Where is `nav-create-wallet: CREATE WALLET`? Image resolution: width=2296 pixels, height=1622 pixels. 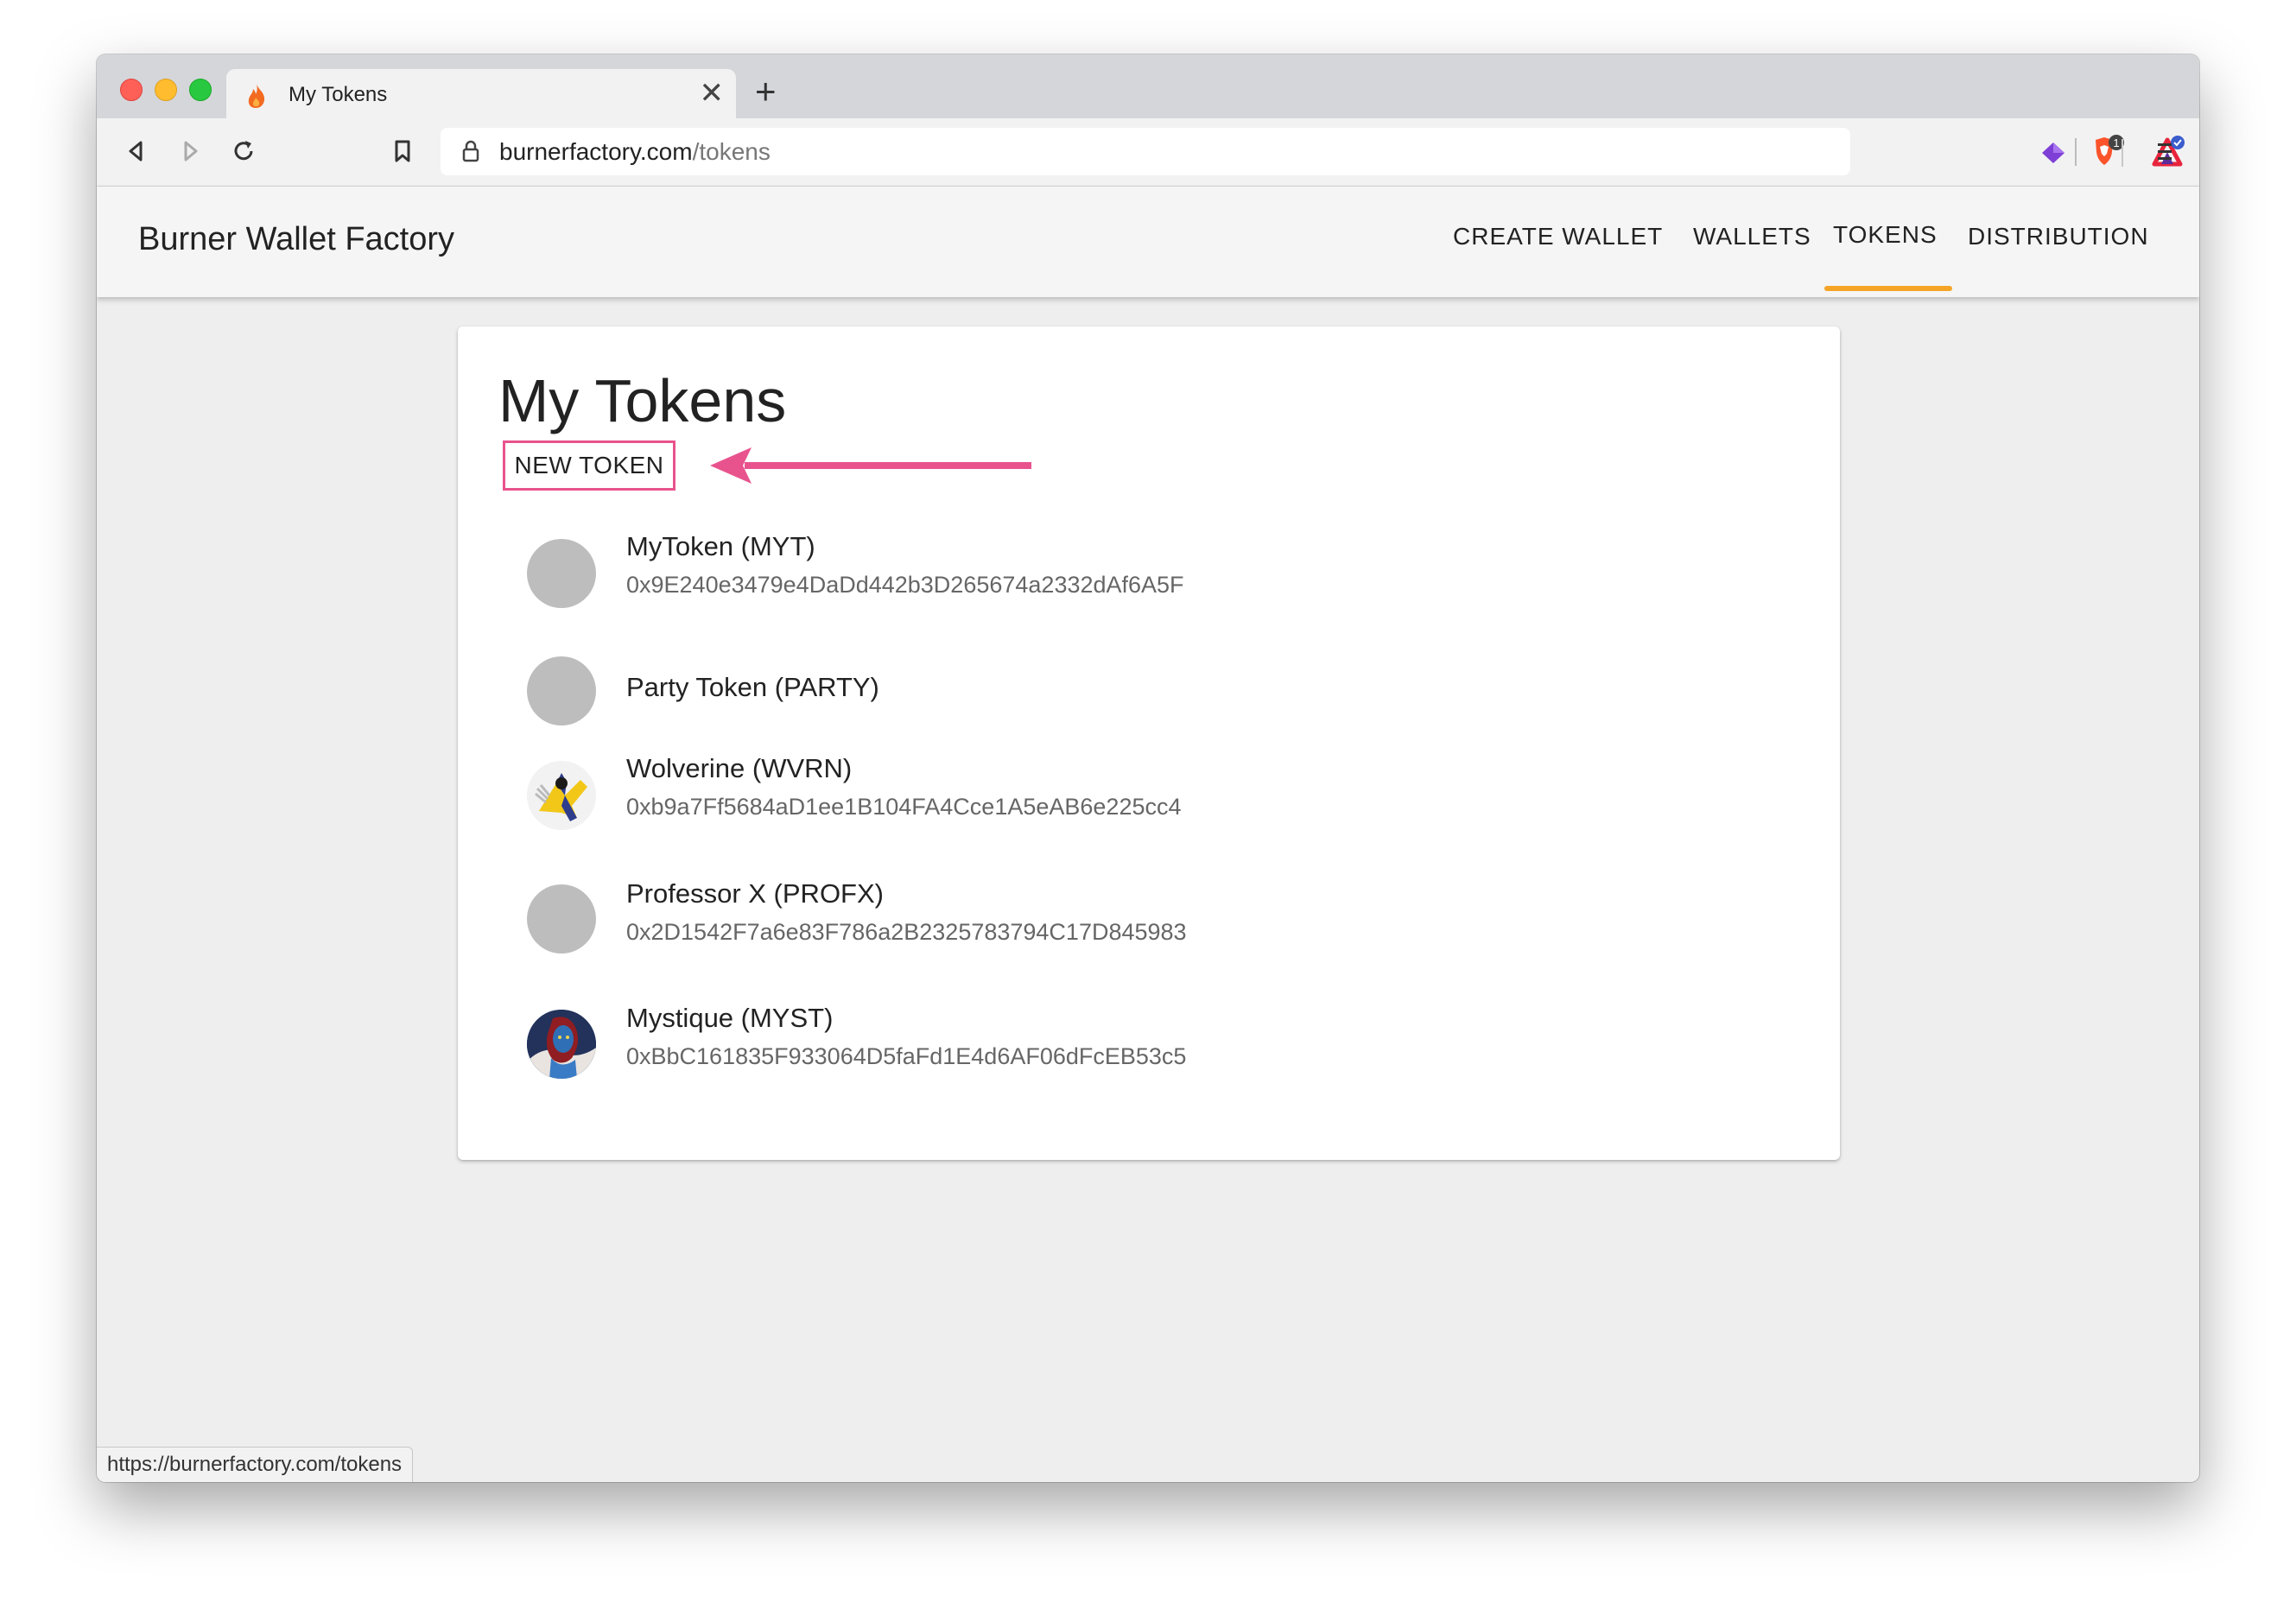
nav-create-wallet: CREATE WALLET is located at coordinates (1558, 236).